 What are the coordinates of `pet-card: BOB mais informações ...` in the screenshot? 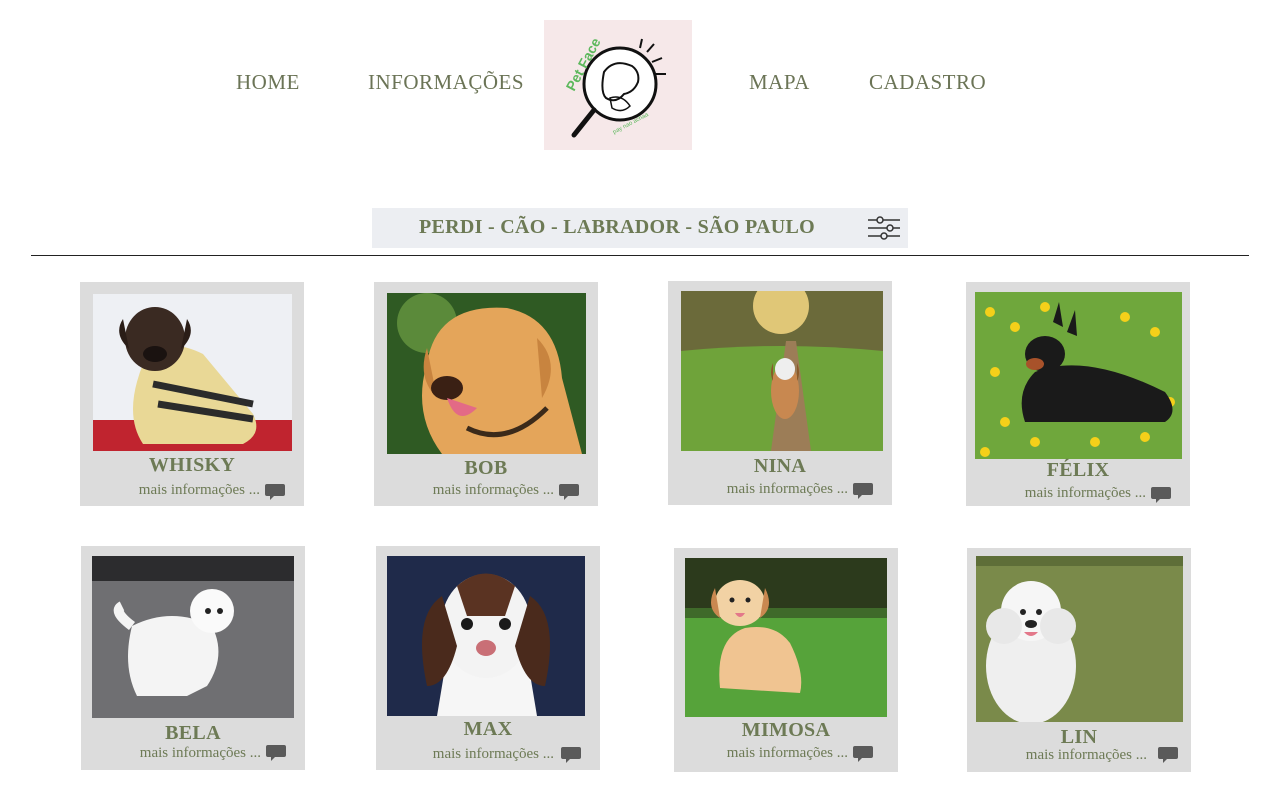 It's located at (486, 394).